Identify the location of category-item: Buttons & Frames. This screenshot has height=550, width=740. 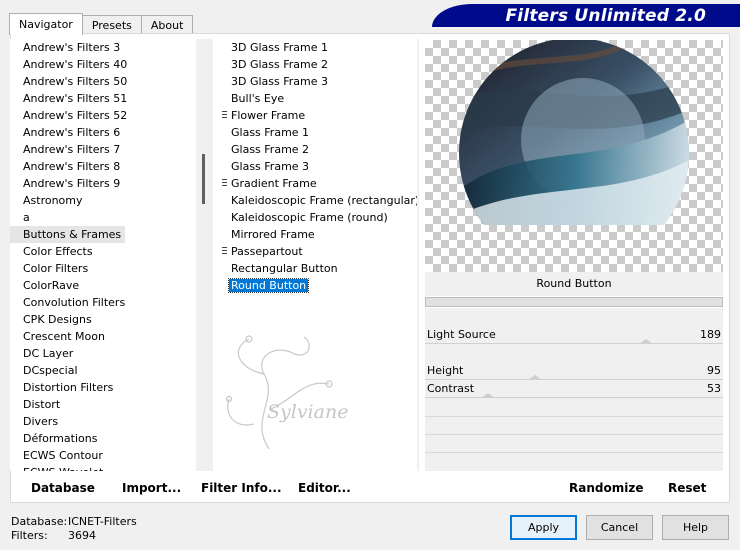
(67, 234).